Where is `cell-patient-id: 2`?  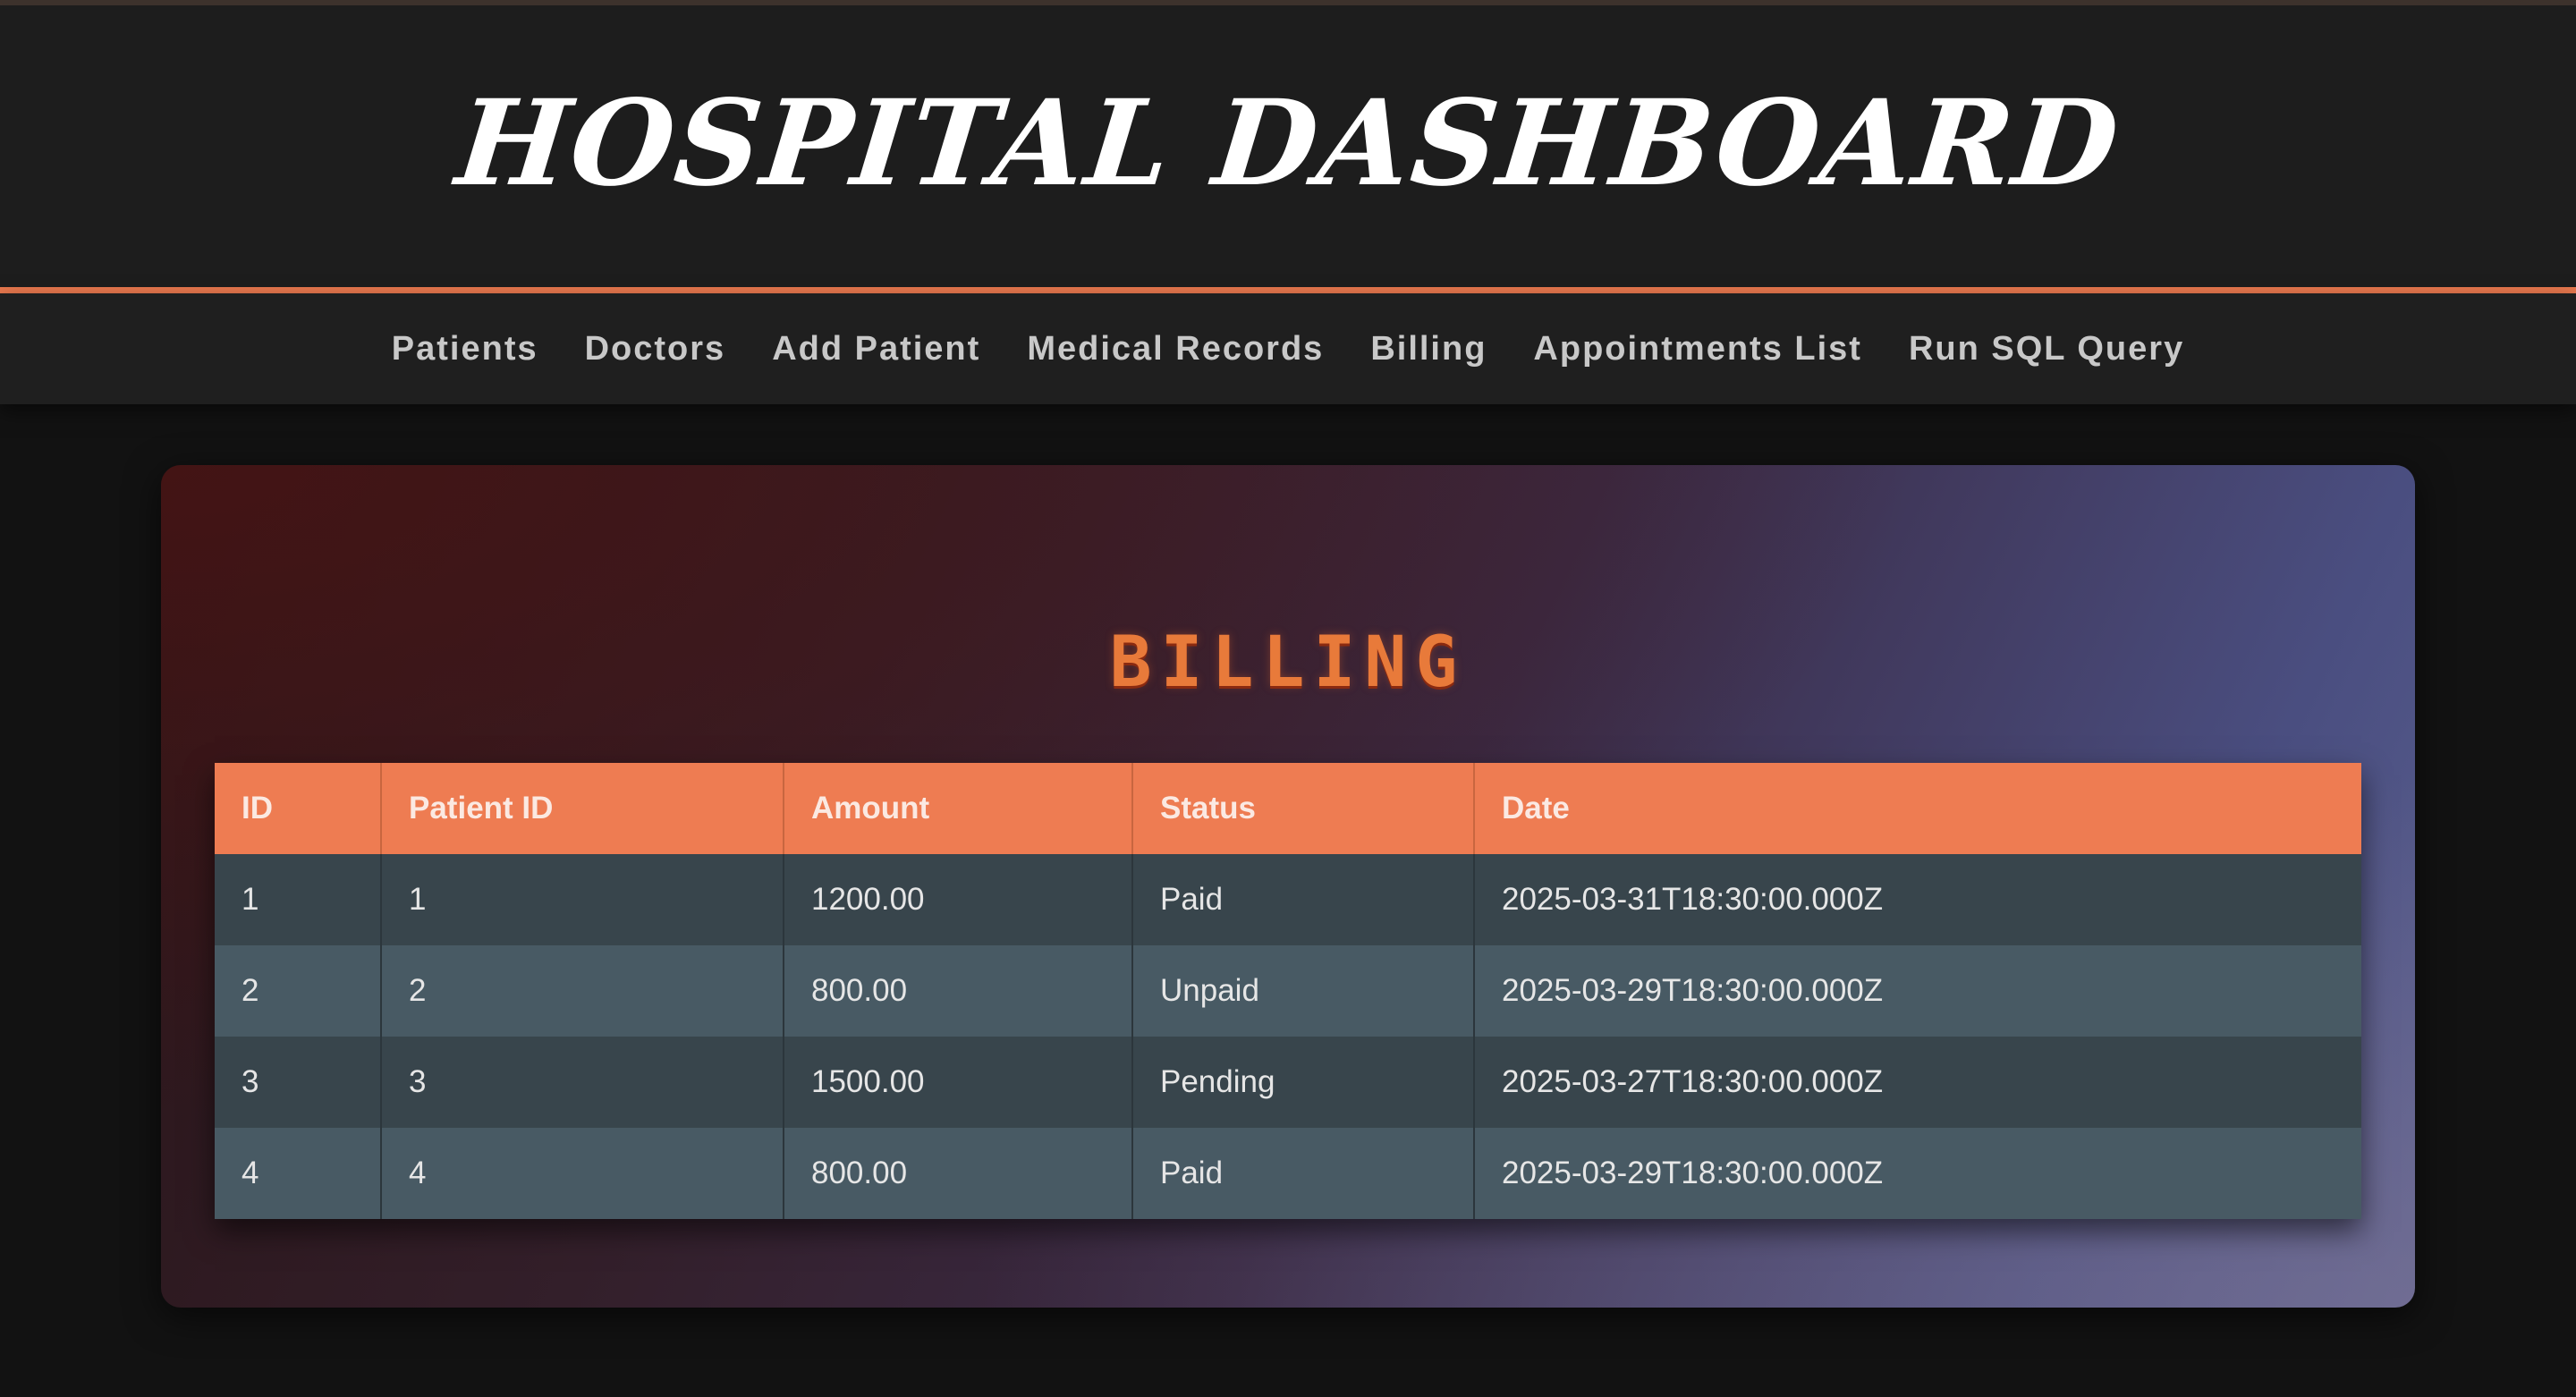 cell-patient-id: 2 is located at coordinates (582, 991).